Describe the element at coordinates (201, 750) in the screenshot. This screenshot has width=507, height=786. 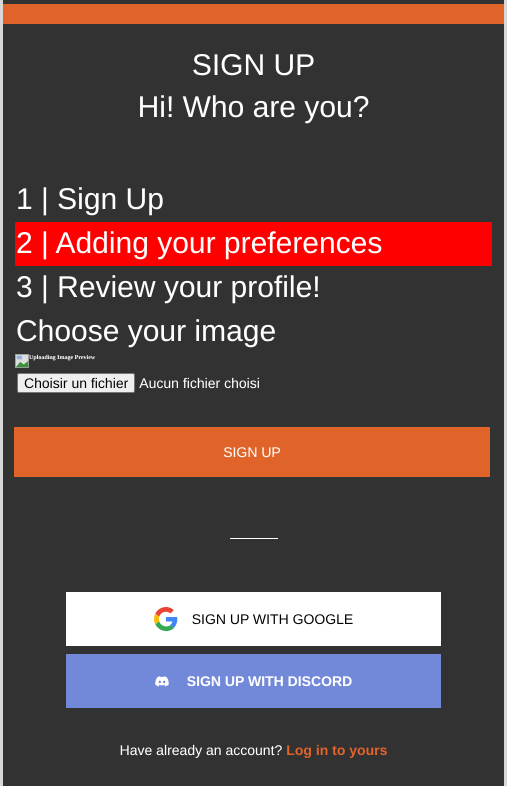
I see `footer-text: Have already an account?` at that location.